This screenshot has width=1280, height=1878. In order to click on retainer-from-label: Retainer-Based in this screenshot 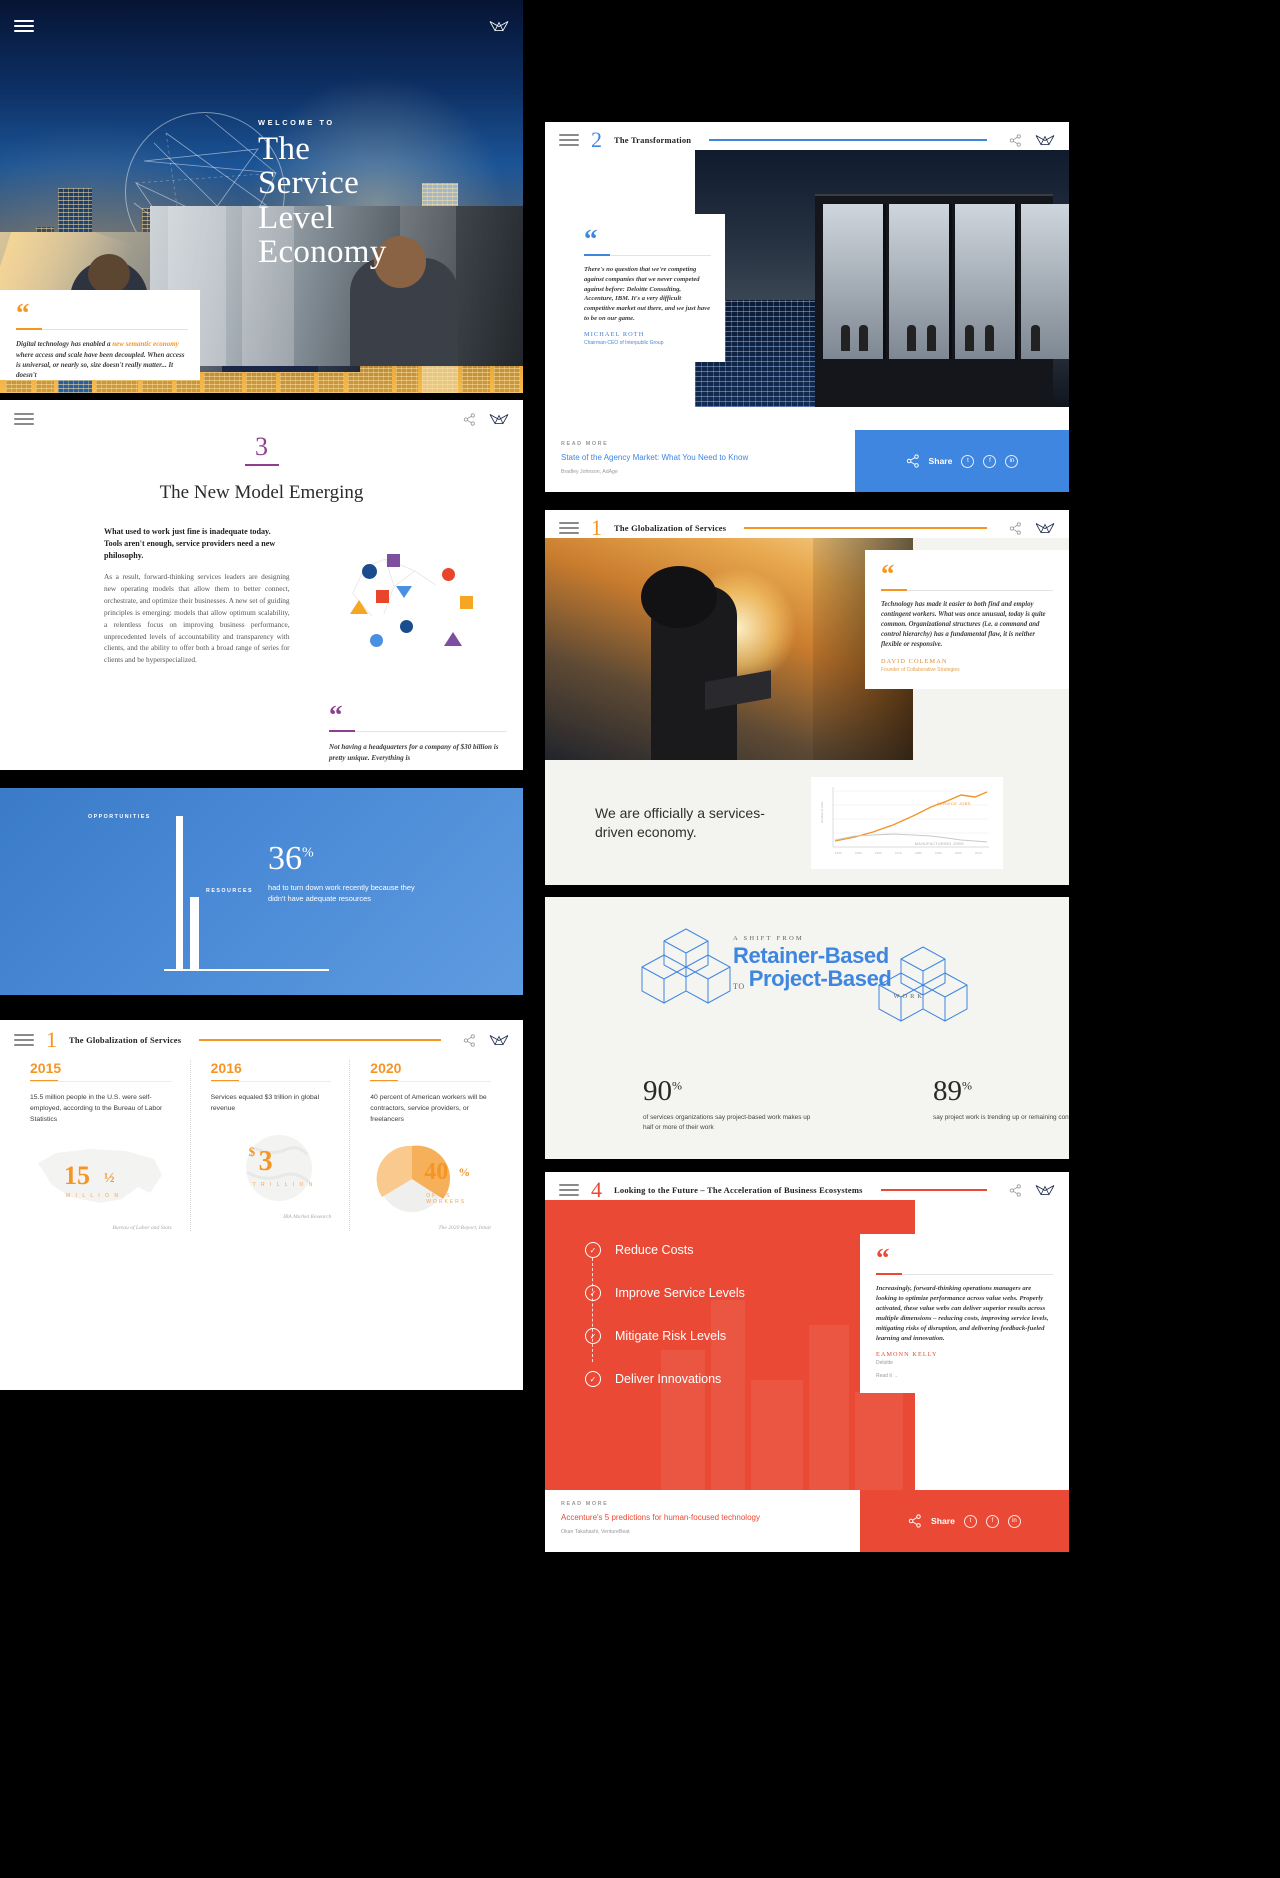, I will do `click(811, 955)`.